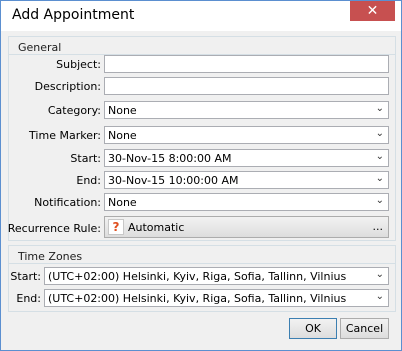  What do you see at coordinates (122, 135) in the screenshot?
I see `time-marker-value: None` at bounding box center [122, 135].